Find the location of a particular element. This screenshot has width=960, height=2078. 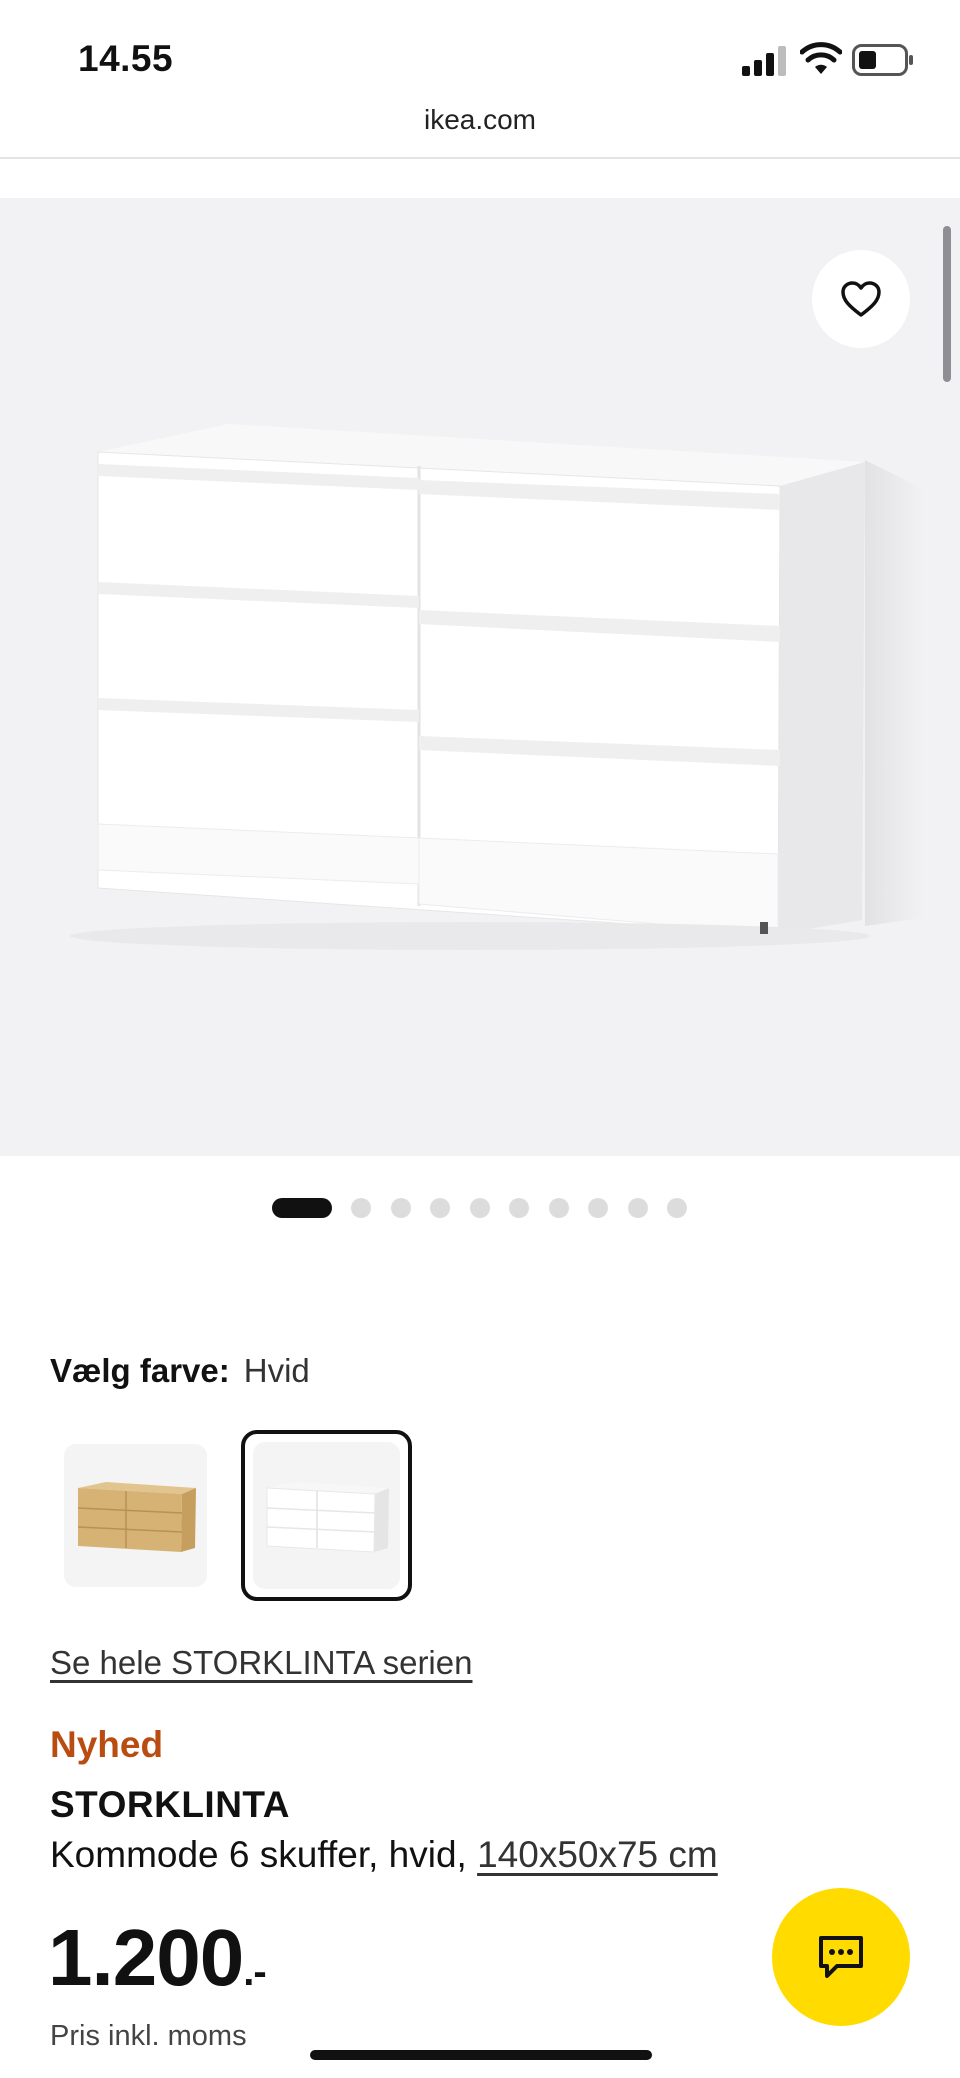

color-selected-value: Hvid is located at coordinates (276, 1370).